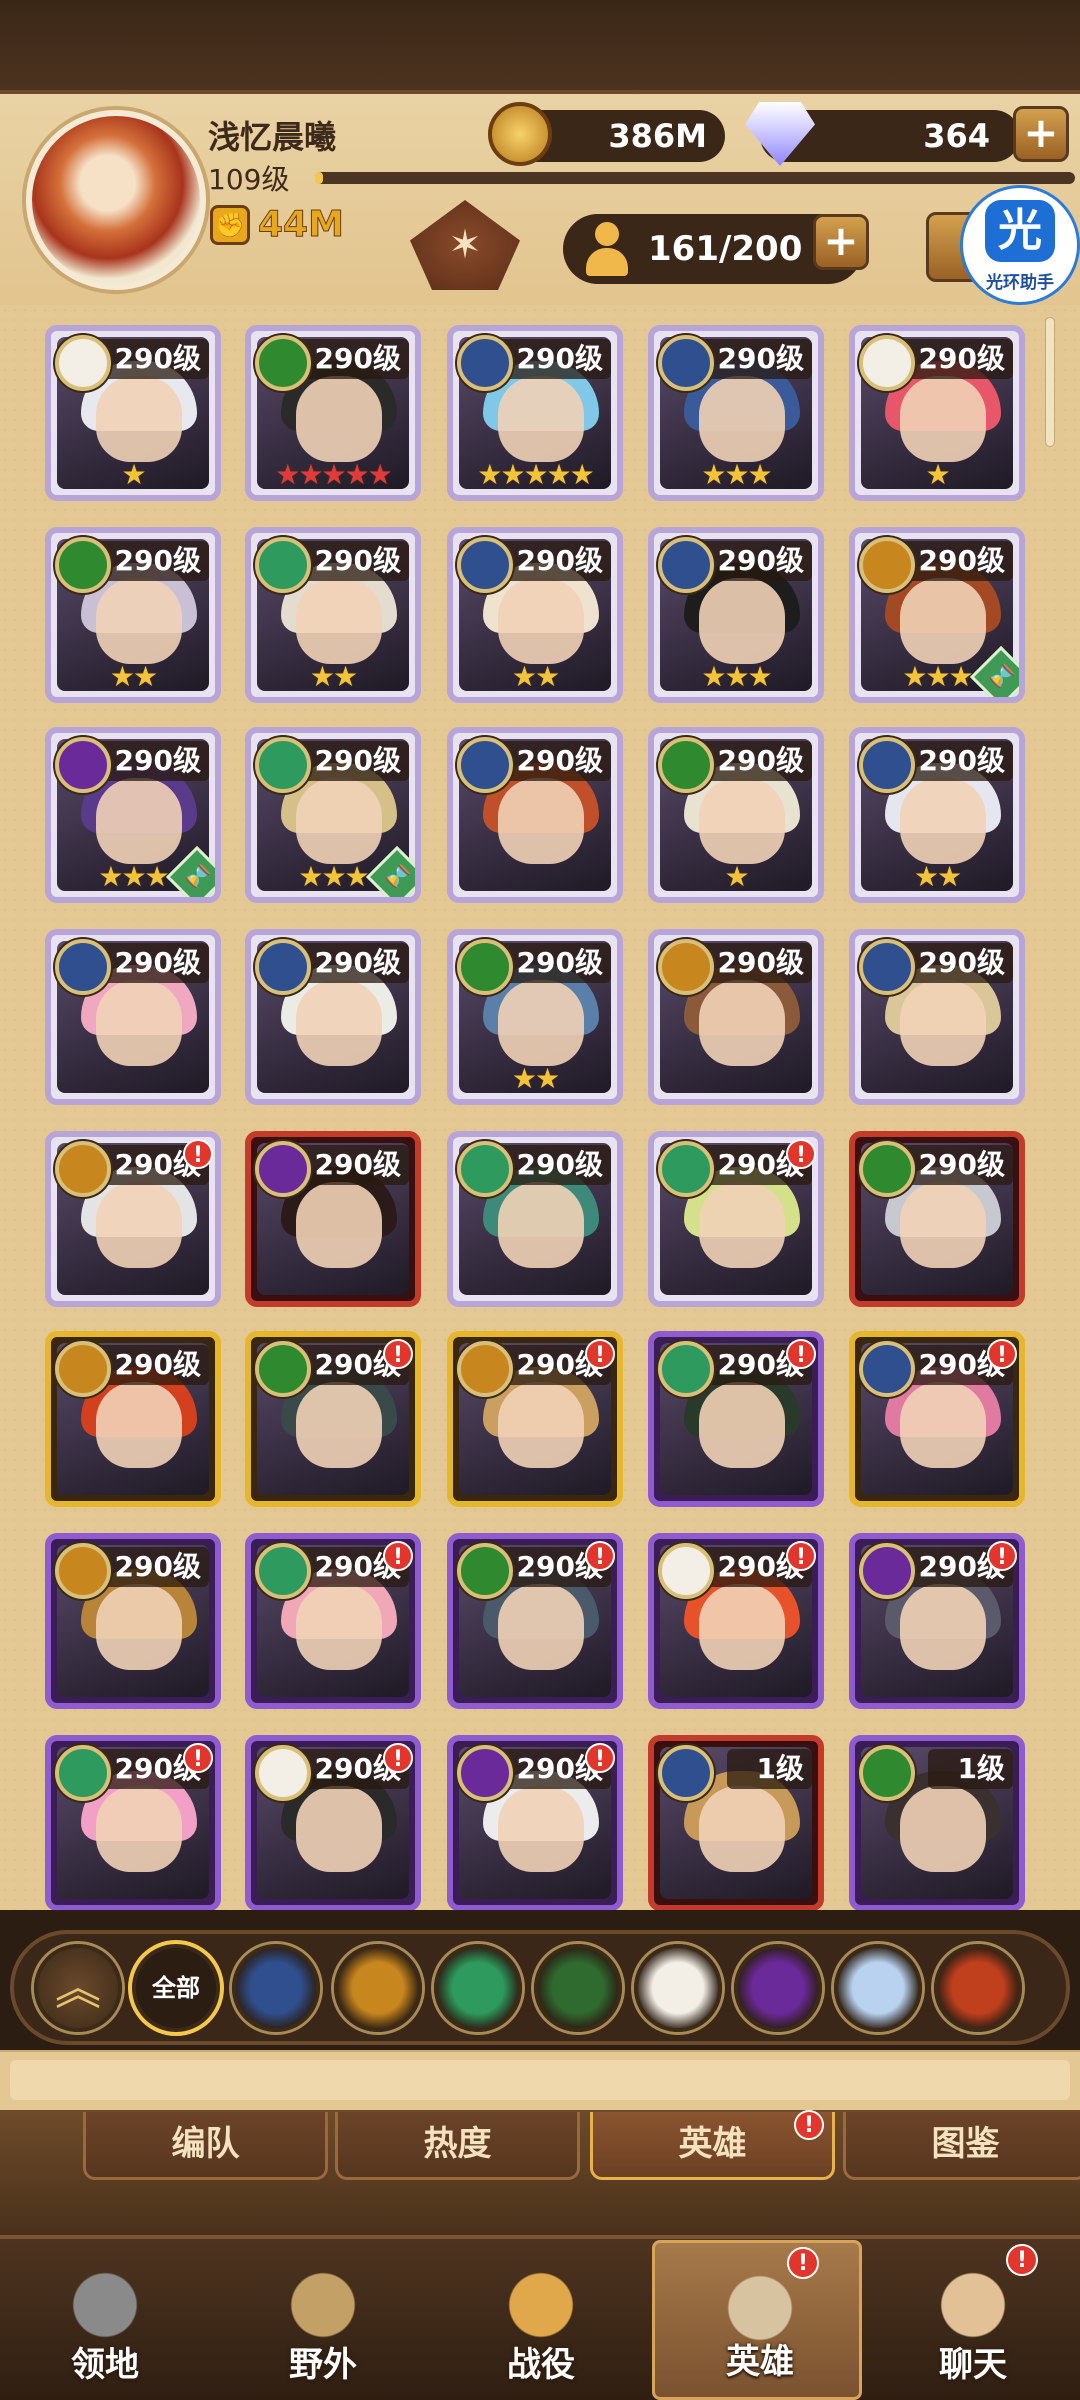  What do you see at coordinates (961, 2146) in the screenshot?
I see `tab-codex: 图鉴` at bounding box center [961, 2146].